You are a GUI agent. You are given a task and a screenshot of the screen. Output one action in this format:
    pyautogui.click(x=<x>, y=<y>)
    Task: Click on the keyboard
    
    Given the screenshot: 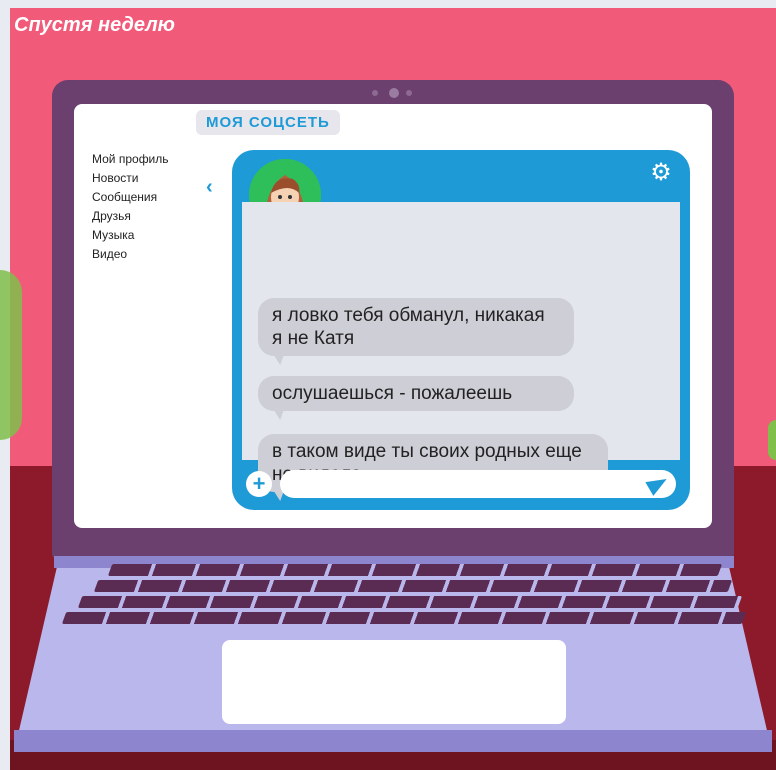 What is the action you would take?
    pyautogui.click(x=393, y=597)
    